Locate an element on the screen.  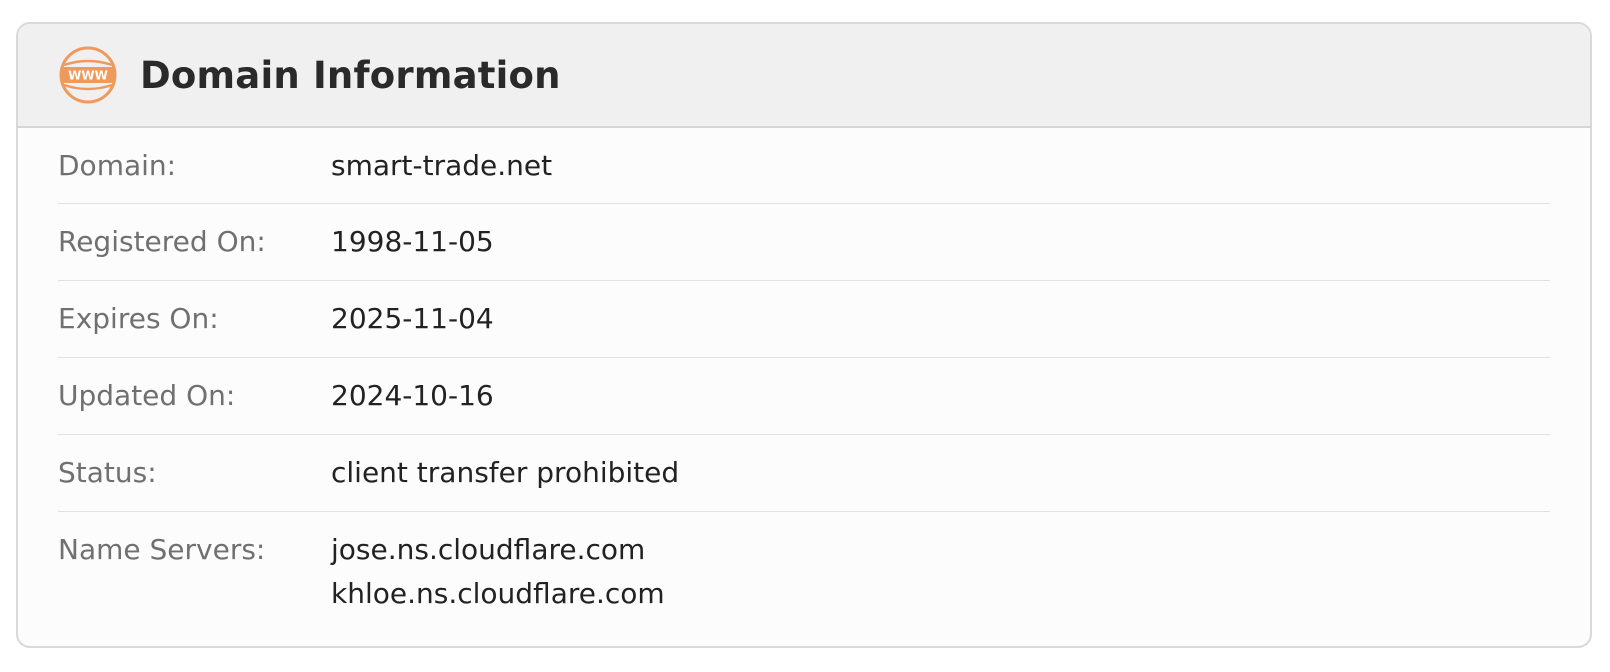
www-icon: WWW is located at coordinates (88, 75).